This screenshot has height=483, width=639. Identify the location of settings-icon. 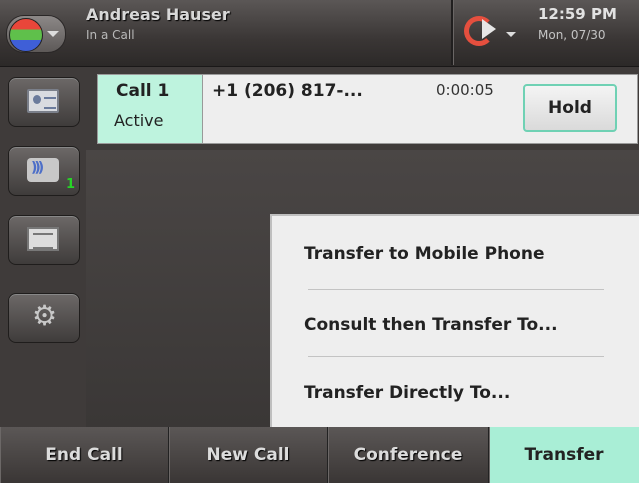
(43, 315).